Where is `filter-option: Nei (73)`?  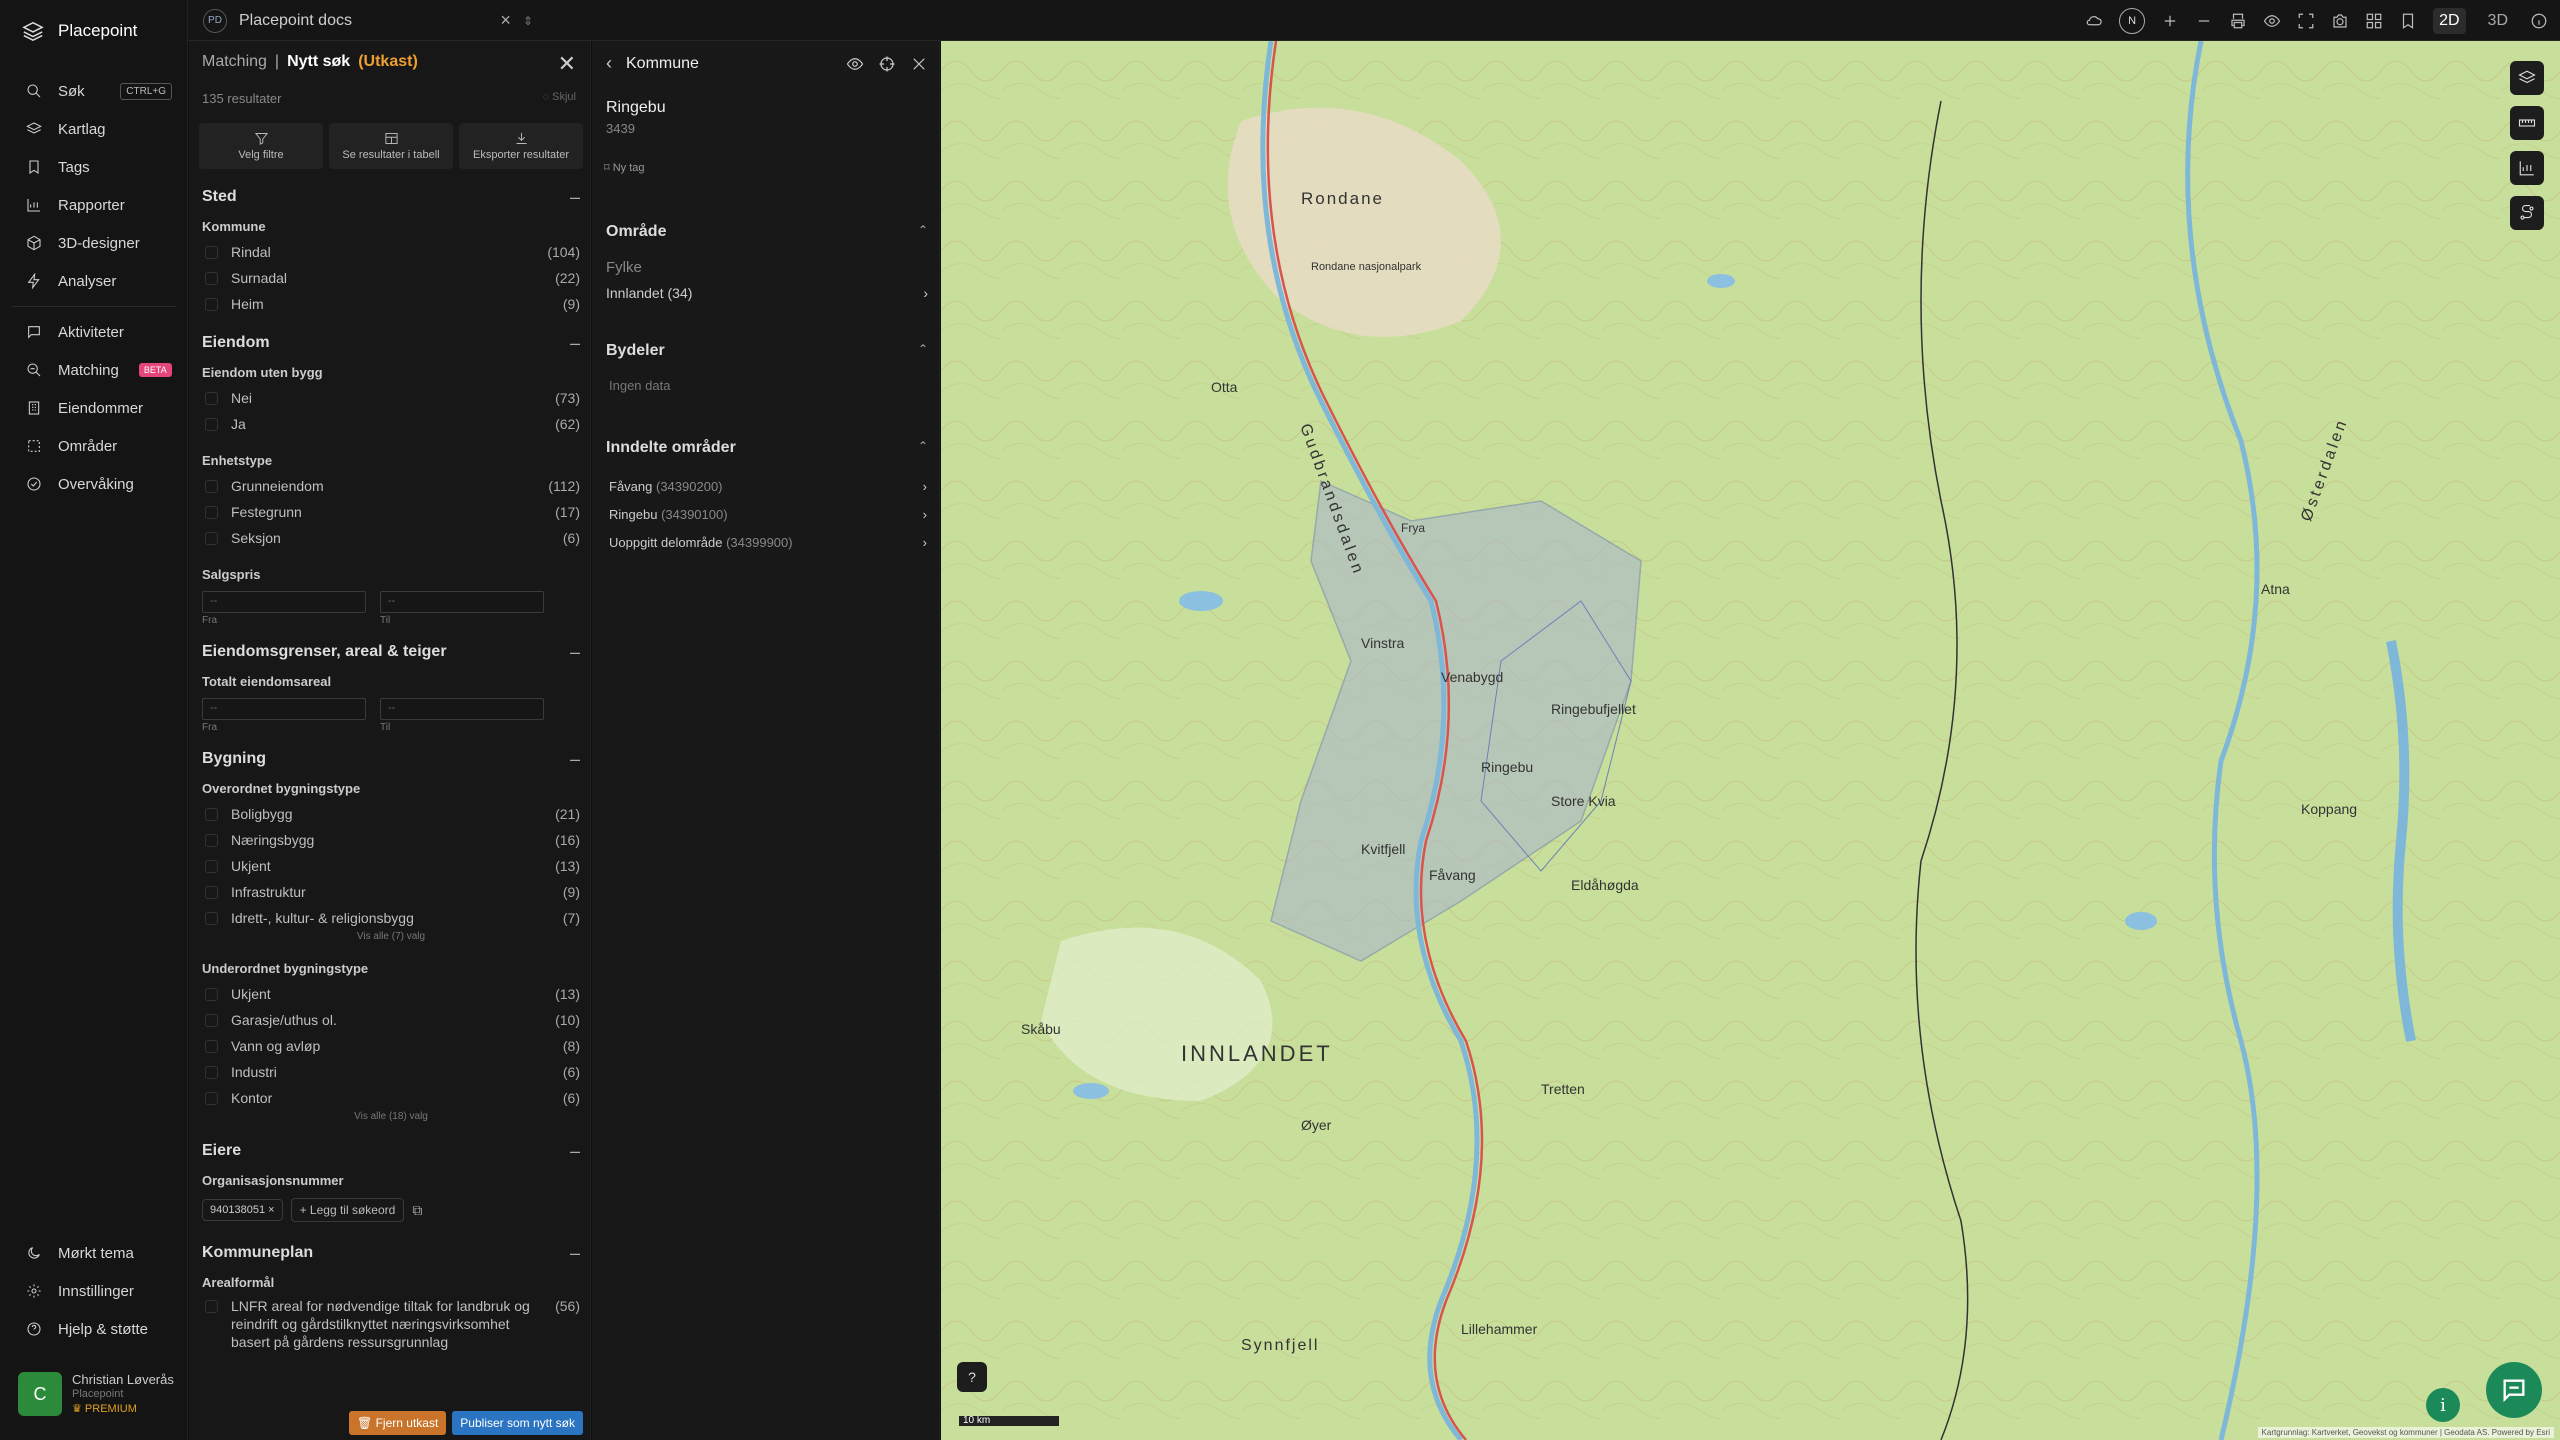
filter-option: Nei (73) is located at coordinates (391, 398).